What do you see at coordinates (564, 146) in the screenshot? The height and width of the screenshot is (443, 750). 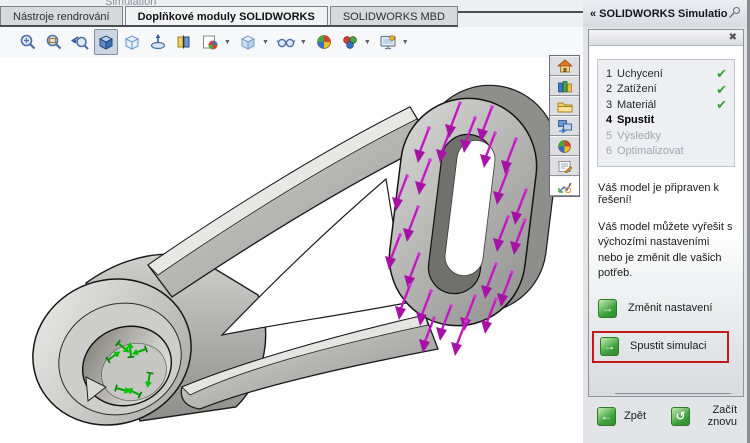 I see `appearances-scenes-icon` at bounding box center [564, 146].